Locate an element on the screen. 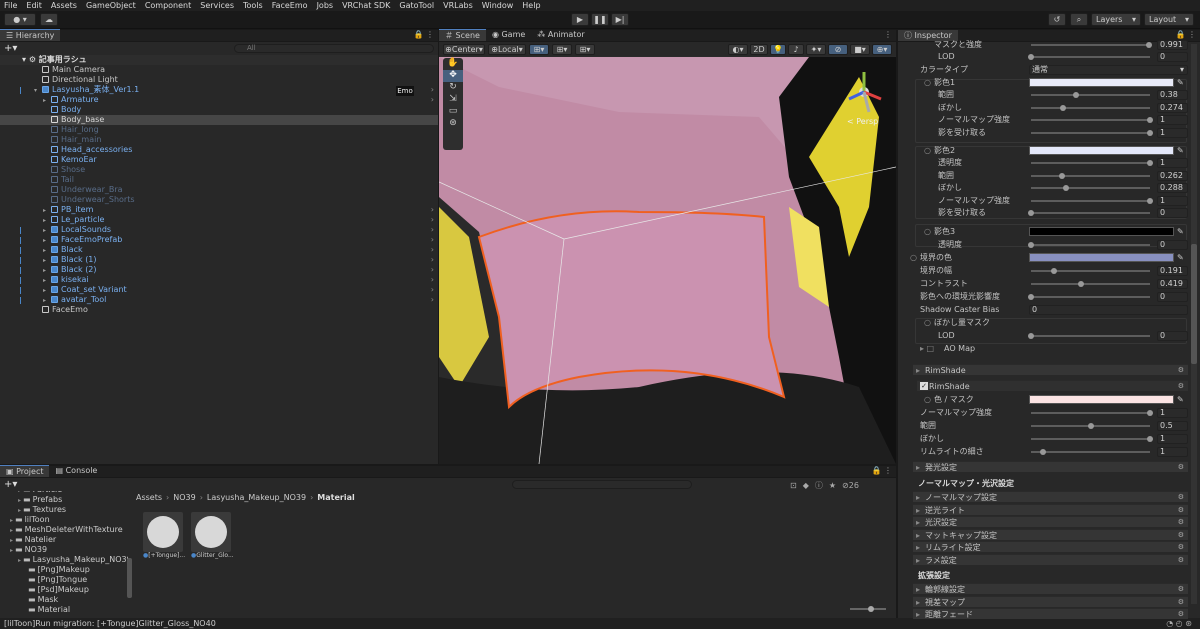 The width and height of the screenshot is (1200, 629). layout-dropdown: Layout ▾ is located at coordinates (1169, 19).